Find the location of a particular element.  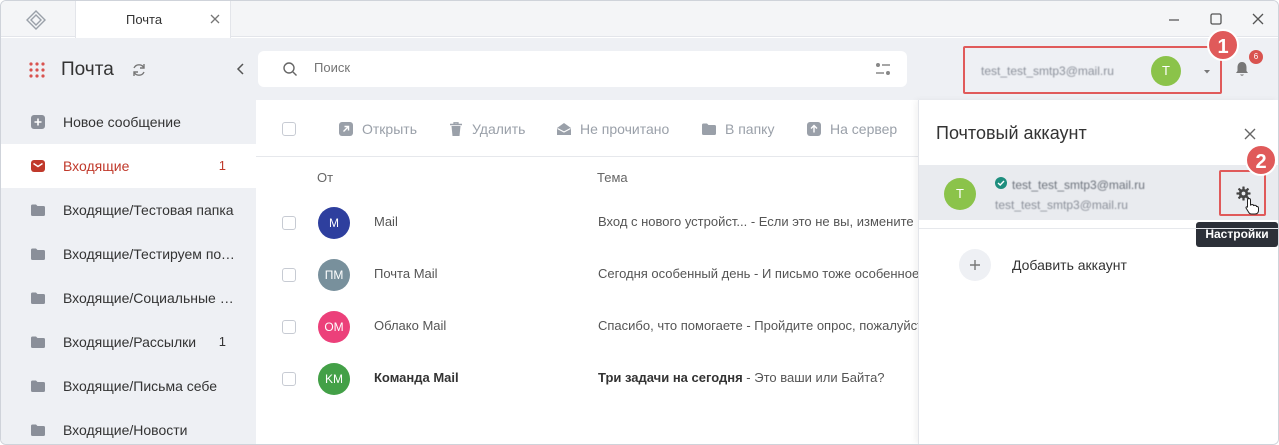

search-input is located at coordinates (564, 67).